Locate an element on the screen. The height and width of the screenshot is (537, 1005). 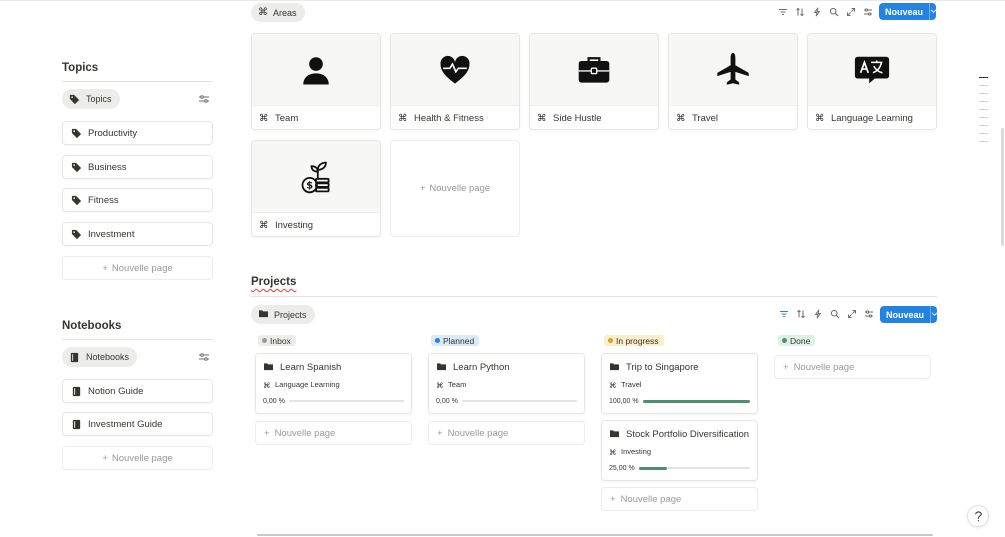
in-progress-new-page-button: + Nouvelle page is located at coordinates (679, 499).